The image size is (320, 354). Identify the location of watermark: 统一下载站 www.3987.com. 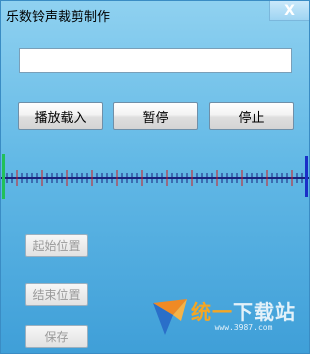
(226, 317).